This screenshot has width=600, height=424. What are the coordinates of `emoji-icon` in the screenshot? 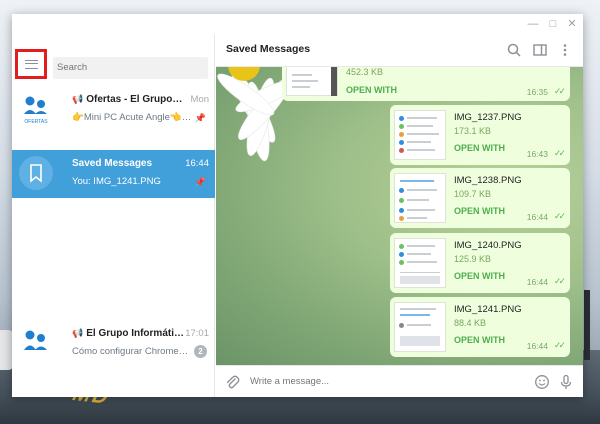 It's located at (542, 382).